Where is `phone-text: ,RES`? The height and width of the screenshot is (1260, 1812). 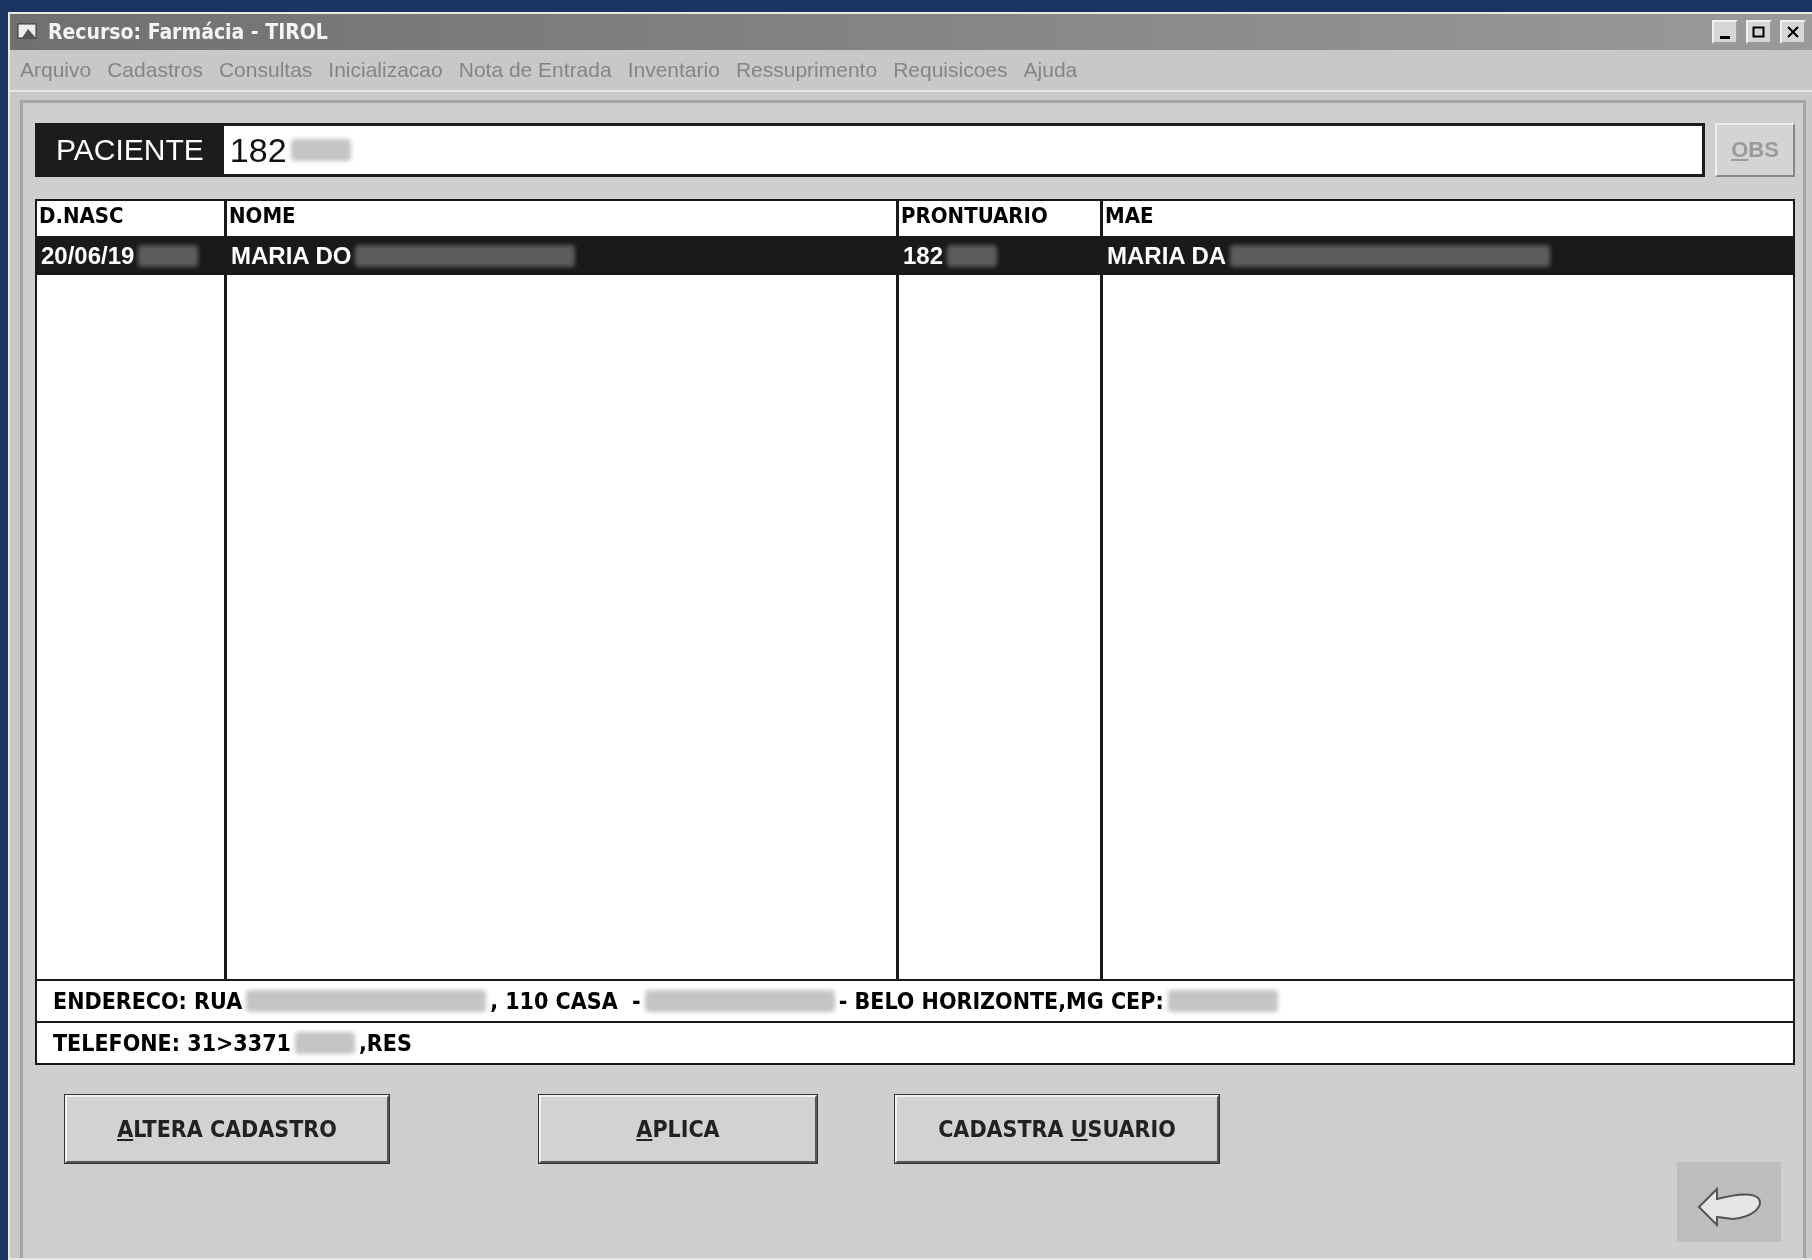
phone-text: ,RES is located at coordinates (385, 1043).